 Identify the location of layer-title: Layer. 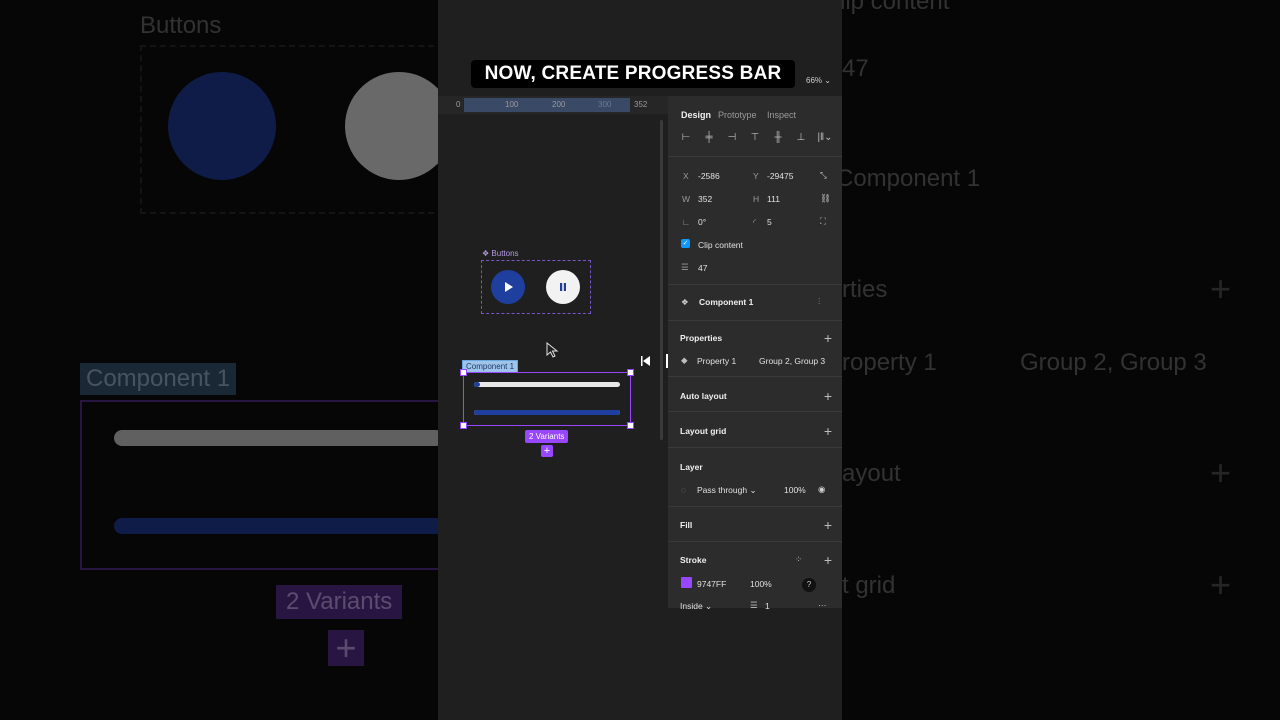
(691, 467).